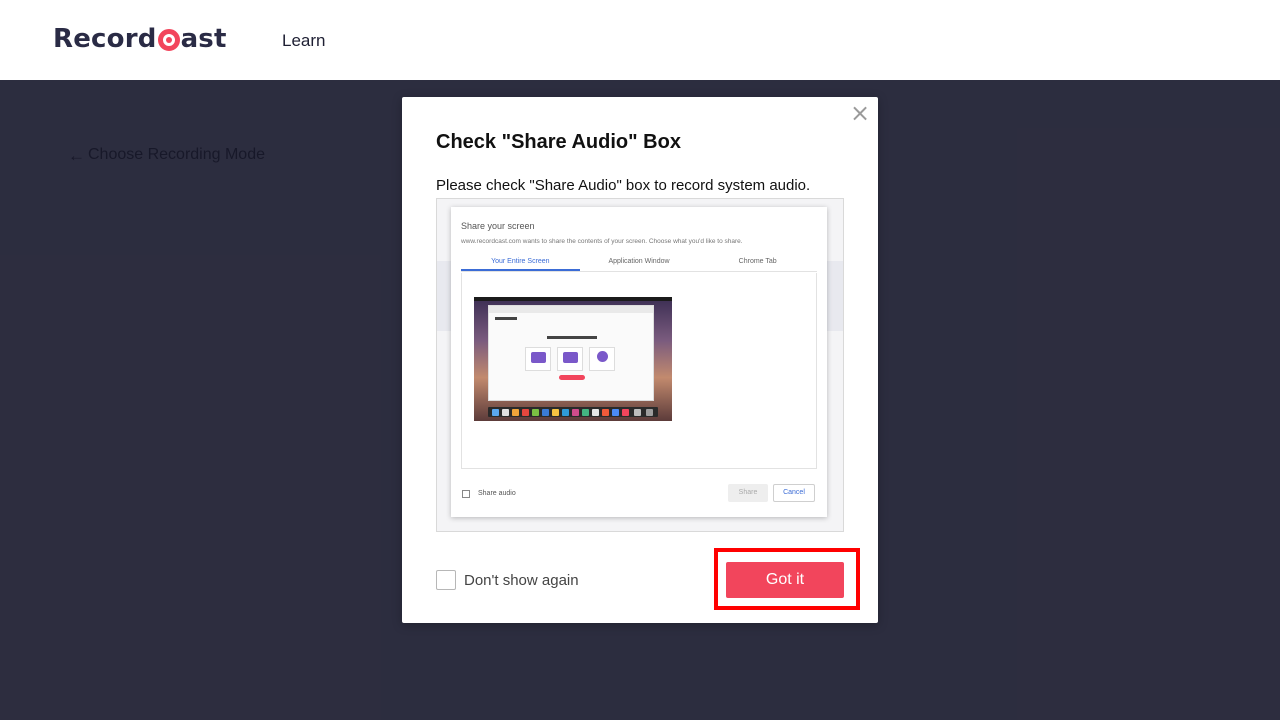 The image size is (1280, 720). I want to click on thumbnail-start-button, so click(572, 377).